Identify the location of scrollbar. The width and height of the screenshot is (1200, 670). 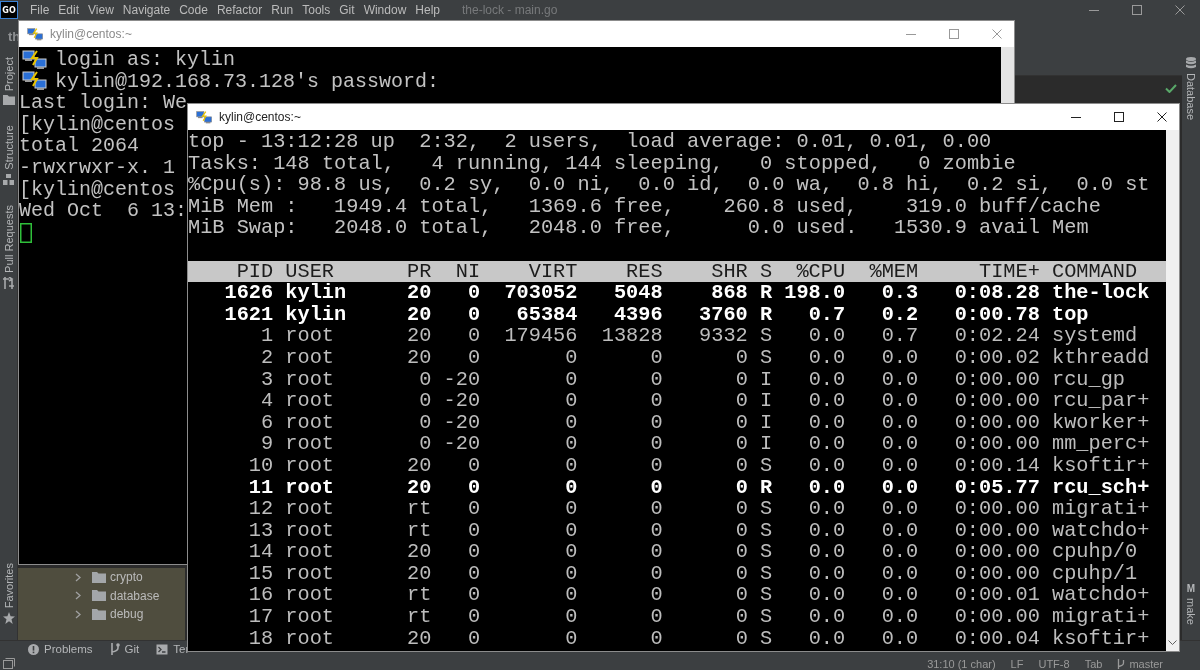
(1172, 390).